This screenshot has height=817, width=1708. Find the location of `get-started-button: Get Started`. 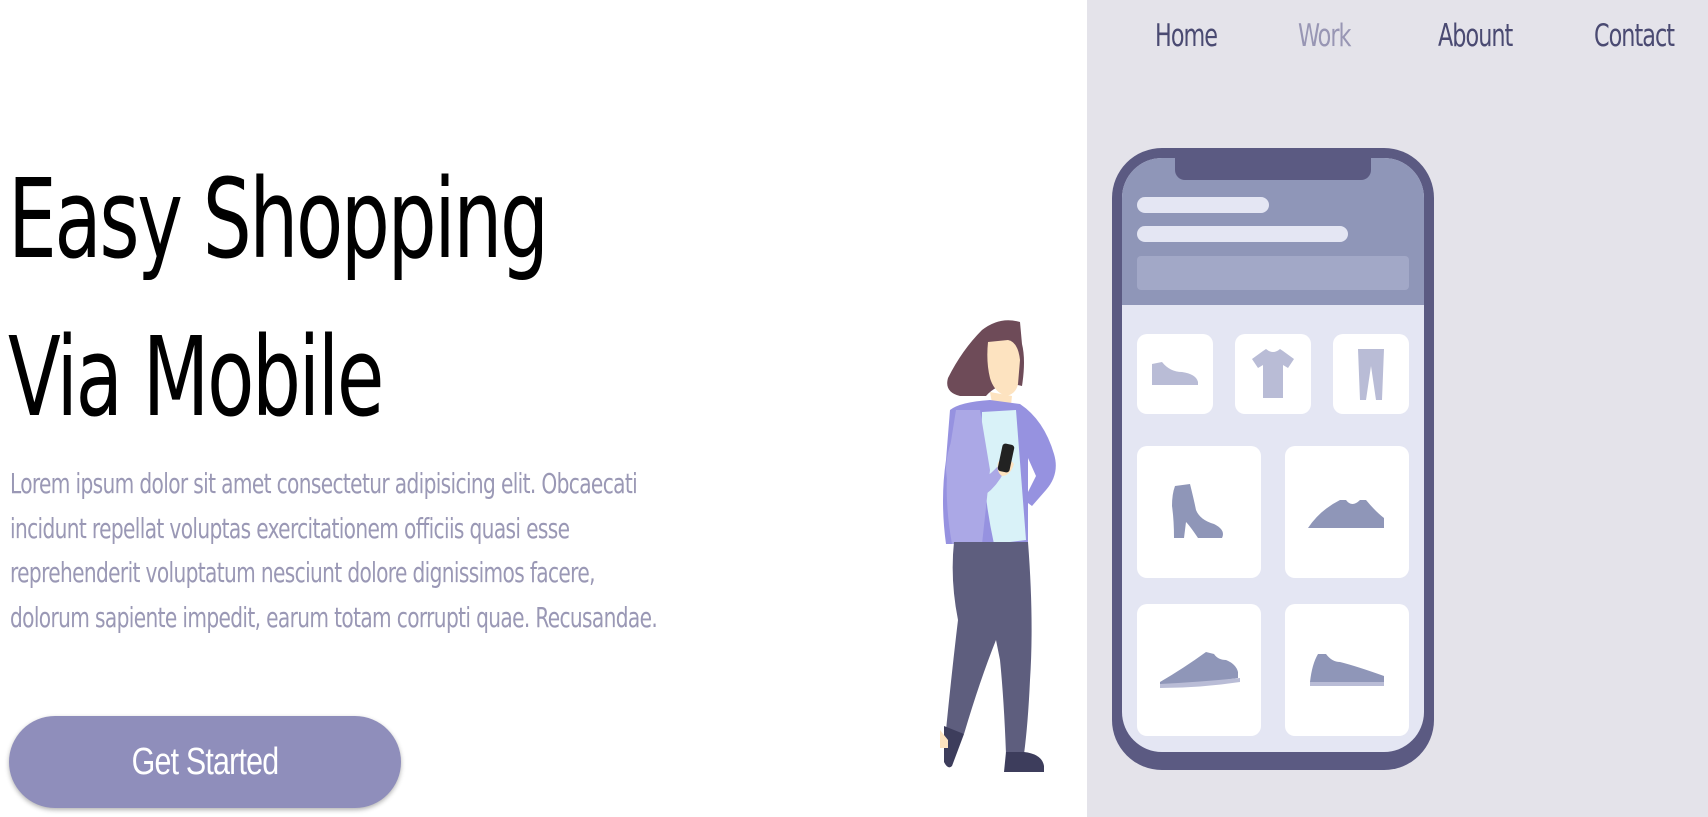

get-started-button: Get Started is located at coordinates (205, 762).